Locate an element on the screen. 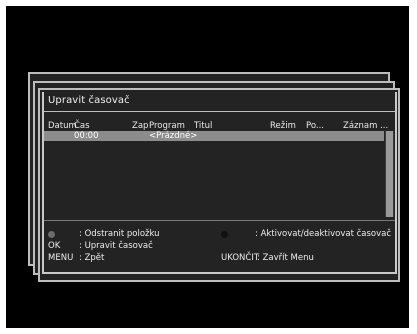  black-key-icon is located at coordinates (224, 234).